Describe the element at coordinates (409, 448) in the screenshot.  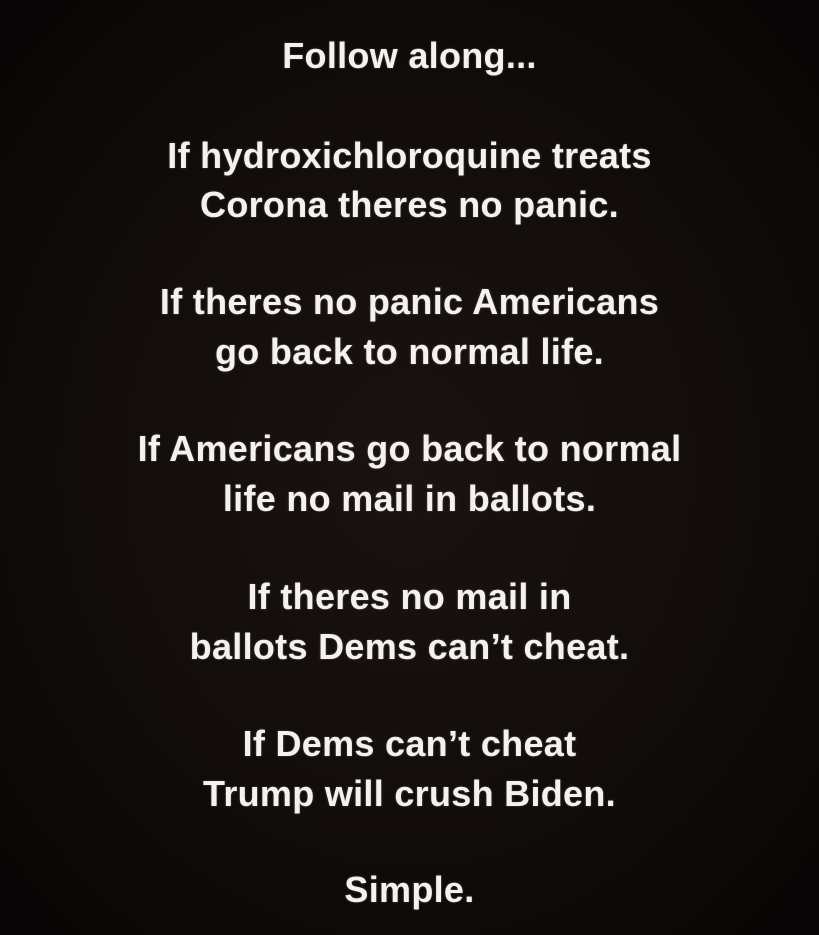
I see `statement-3-line-1: If Americans go back to normal` at that location.